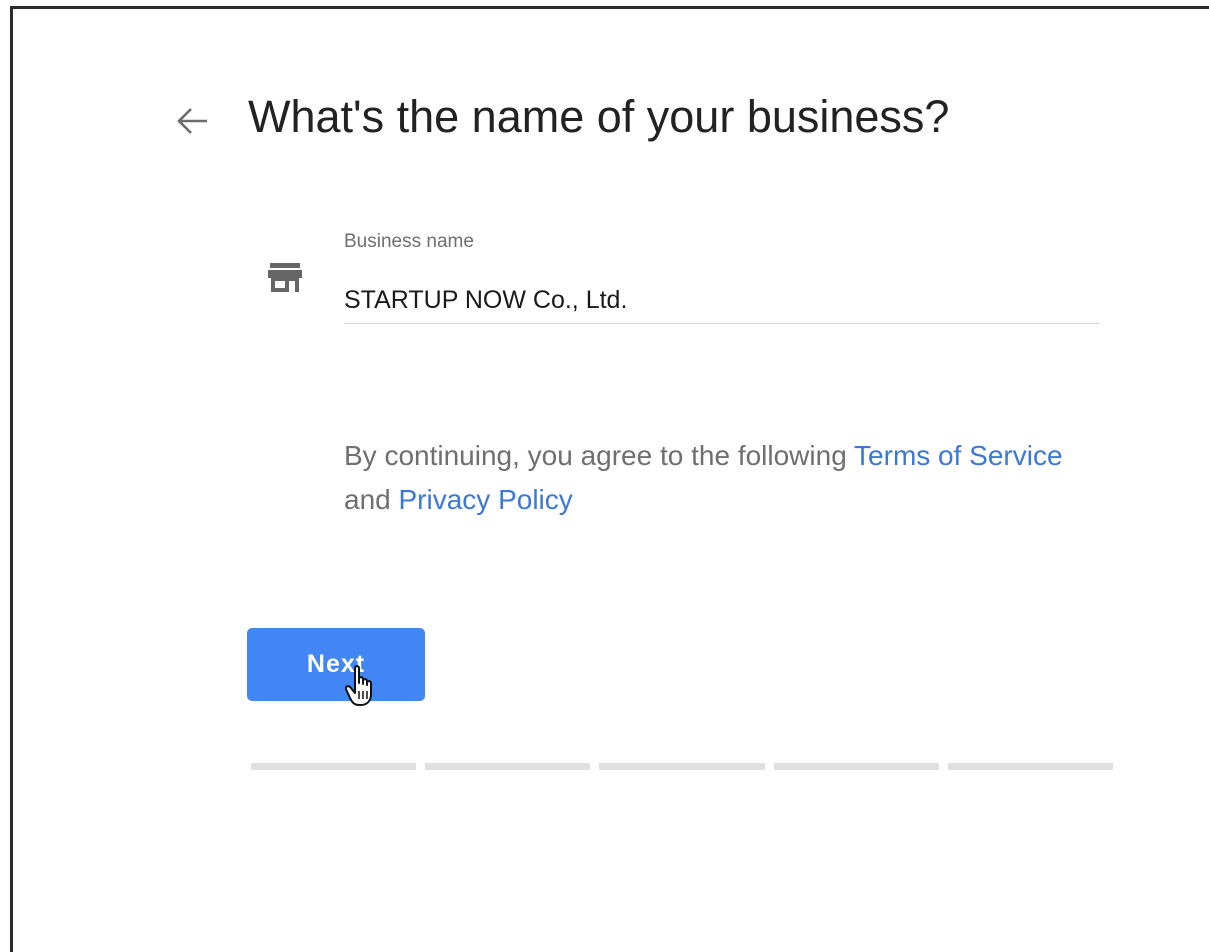  Describe the element at coordinates (722, 300) in the screenshot. I see `business-name-input` at that location.